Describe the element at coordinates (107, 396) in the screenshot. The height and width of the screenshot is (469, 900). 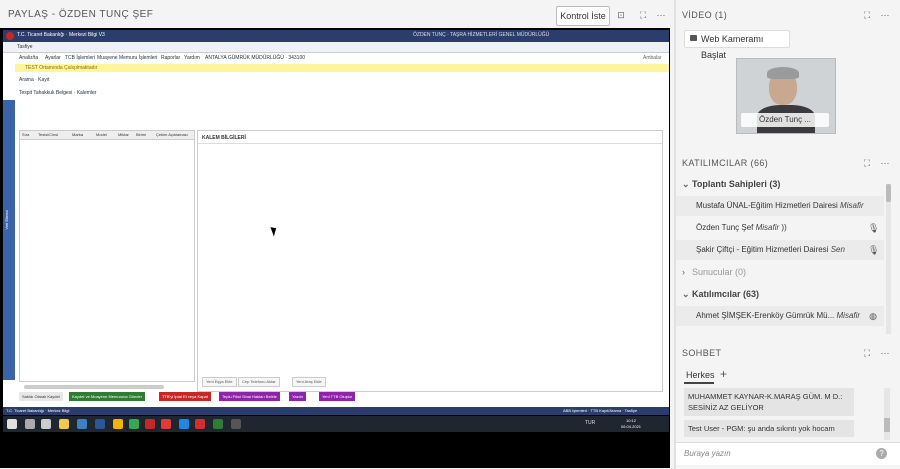
I see `save-and-send-button: Kaydet ve Muayene Memuruna Gönder` at that location.